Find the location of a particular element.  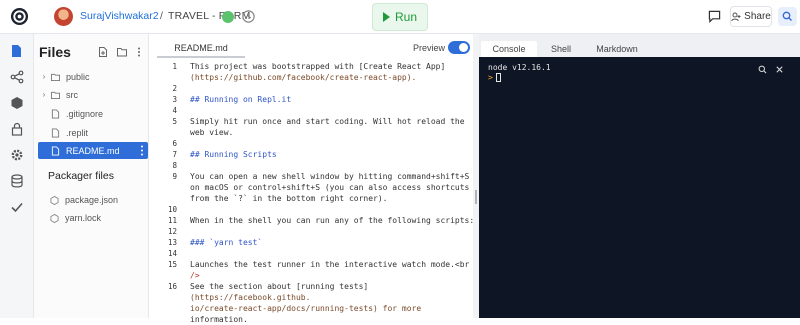

run-label: Run is located at coordinates (405, 17).